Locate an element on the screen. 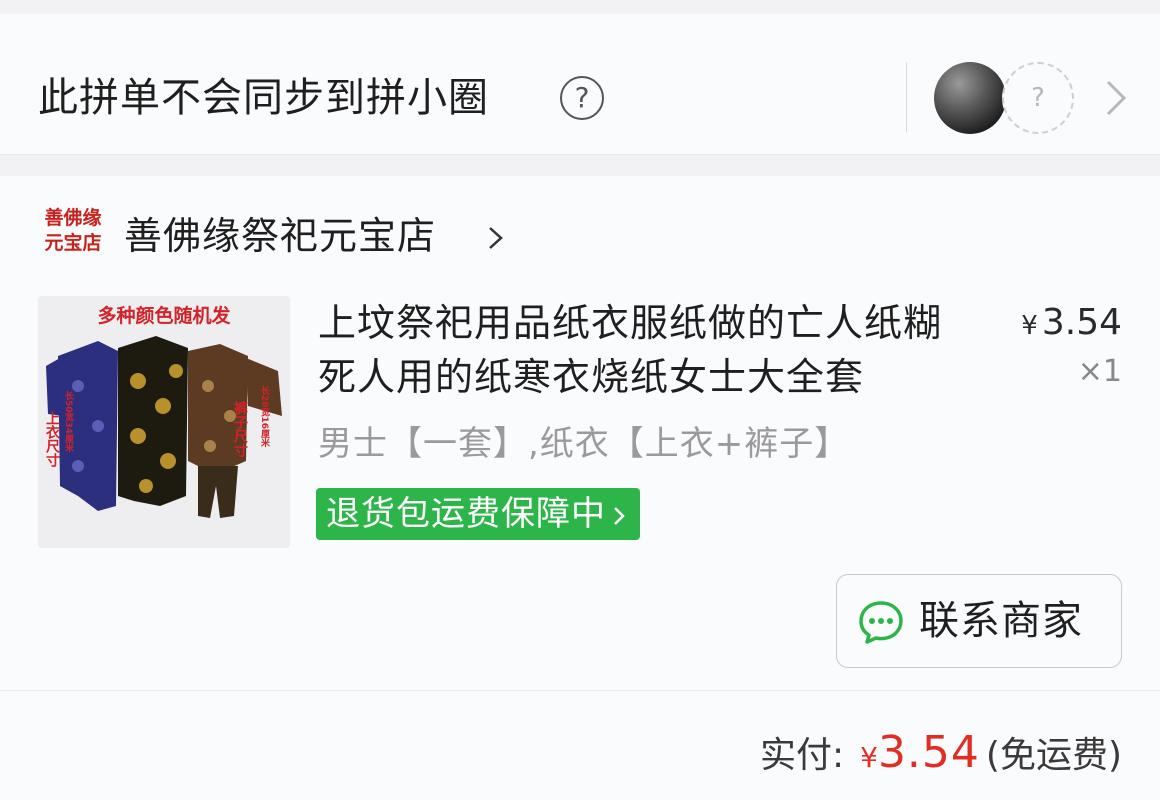  unit-price: ¥3.54 is located at coordinates (1071, 324).